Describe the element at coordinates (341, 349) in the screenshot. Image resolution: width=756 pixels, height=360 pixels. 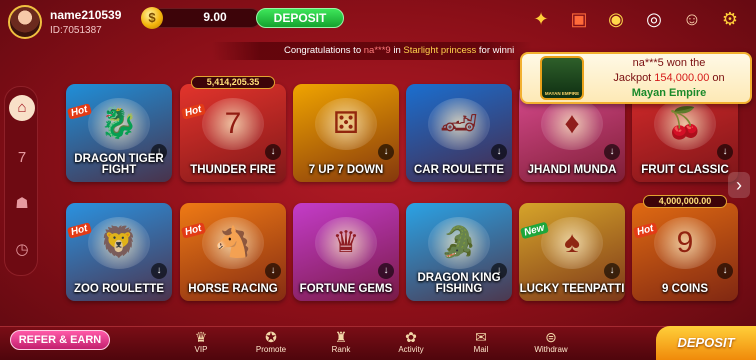
I see `nav-label: Rank` at that location.